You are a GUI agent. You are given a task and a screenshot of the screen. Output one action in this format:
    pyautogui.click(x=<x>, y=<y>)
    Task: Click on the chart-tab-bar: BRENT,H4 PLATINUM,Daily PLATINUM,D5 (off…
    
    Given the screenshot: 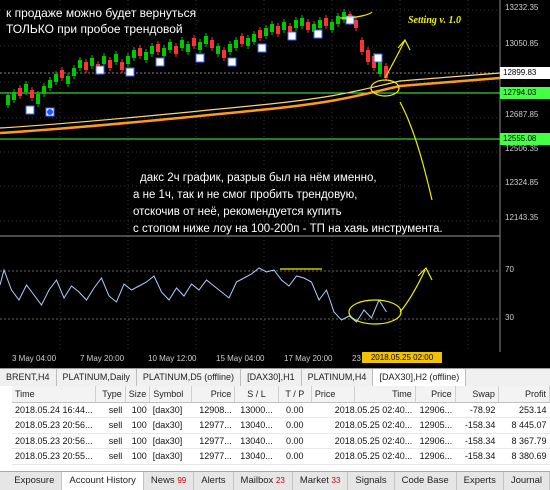 What is the action you would take?
    pyautogui.click(x=275, y=377)
    